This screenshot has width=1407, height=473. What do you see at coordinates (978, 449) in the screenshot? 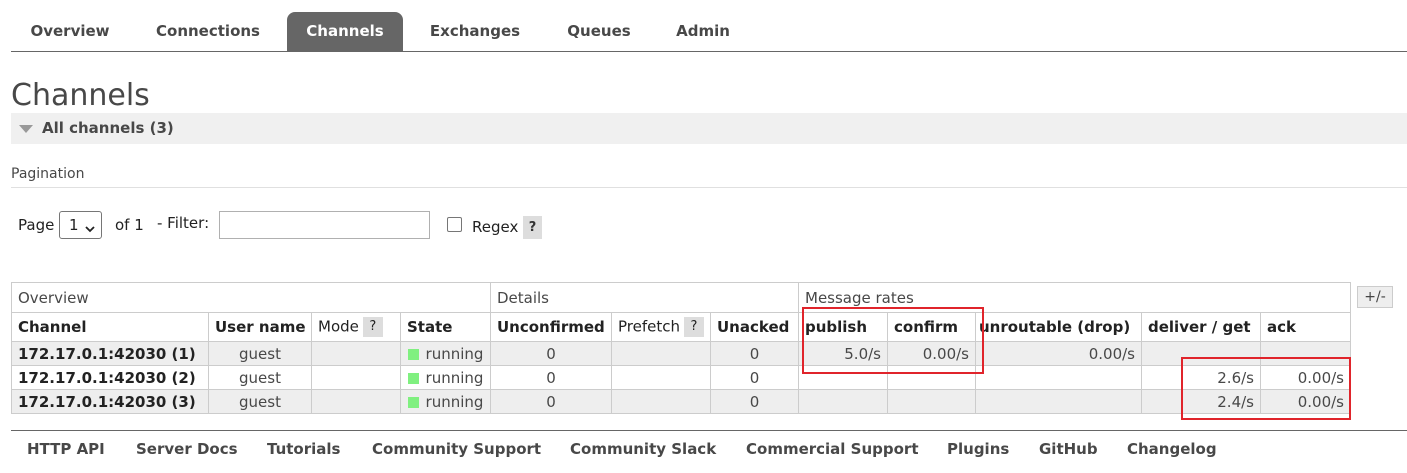
I see `footer-link-plugins: Plugins` at bounding box center [978, 449].